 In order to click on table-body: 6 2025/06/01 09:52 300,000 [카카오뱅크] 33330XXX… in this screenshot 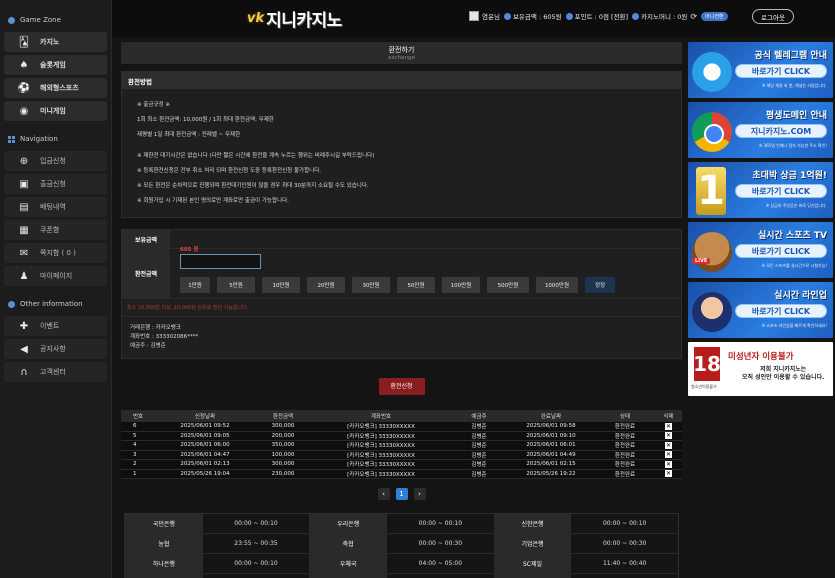, I will do `click(401, 450)`.